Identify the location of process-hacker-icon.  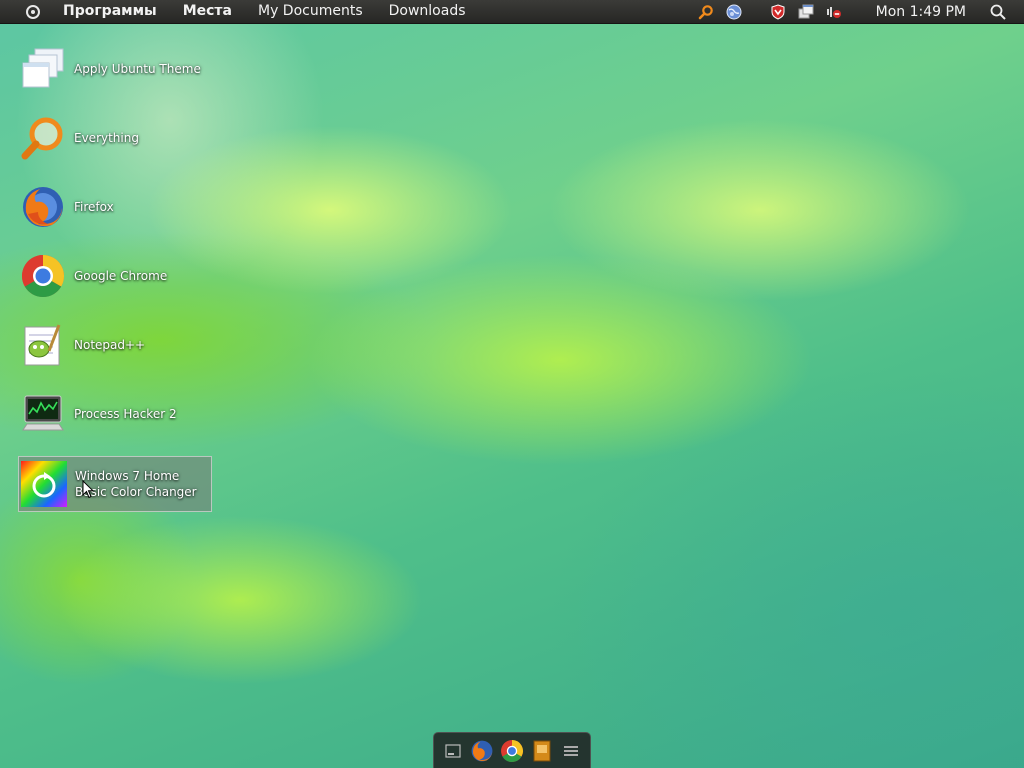
(43, 414).